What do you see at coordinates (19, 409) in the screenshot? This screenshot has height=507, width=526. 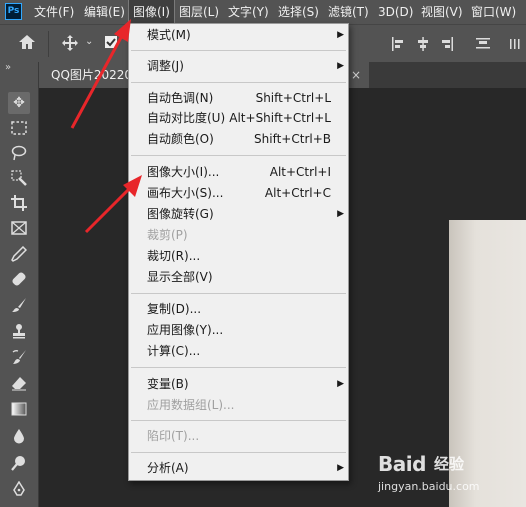 I see `gradient-tool-icon` at bounding box center [19, 409].